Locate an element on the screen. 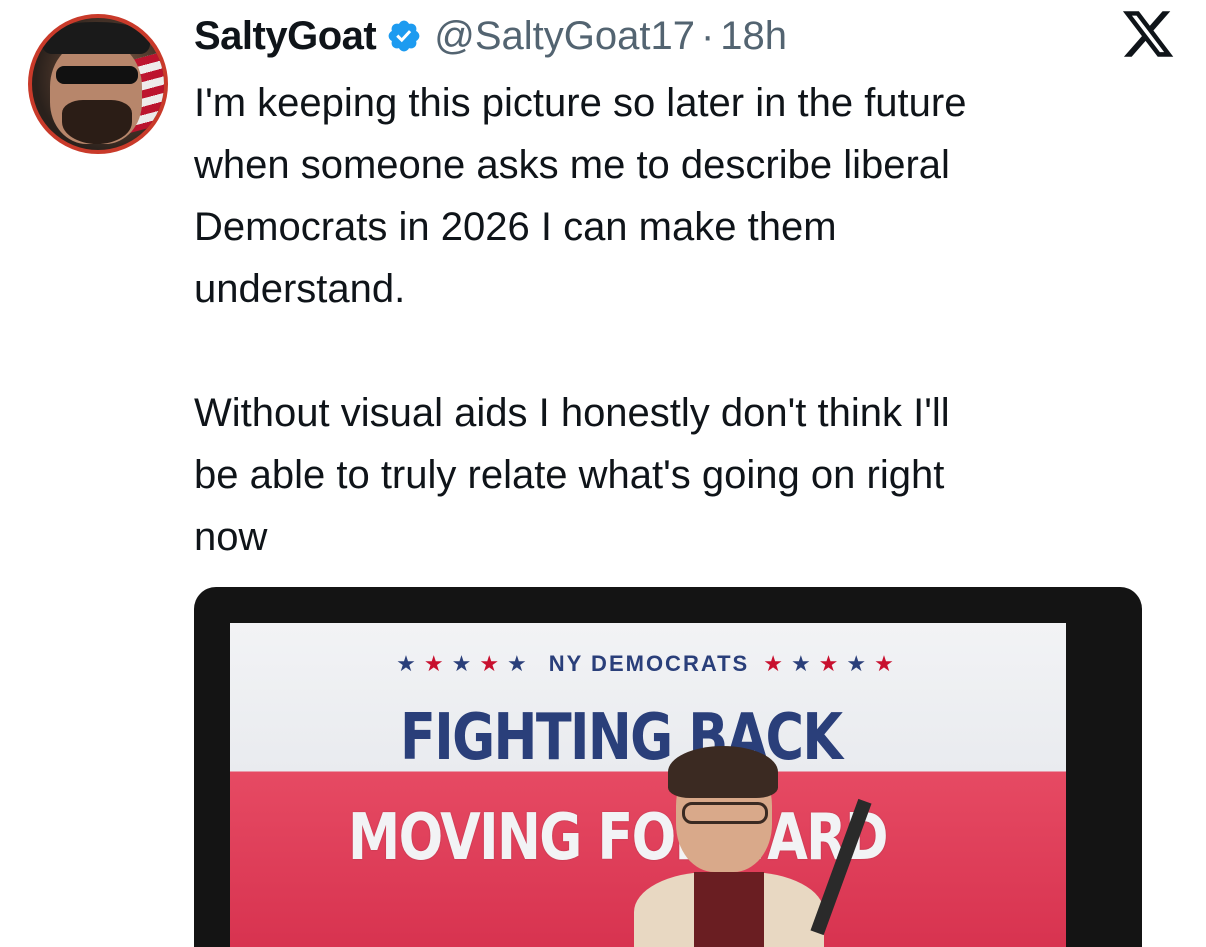 Image resolution: width=1206 pixels, height=947 pixels. speaker-figure is located at coordinates (729, 846).